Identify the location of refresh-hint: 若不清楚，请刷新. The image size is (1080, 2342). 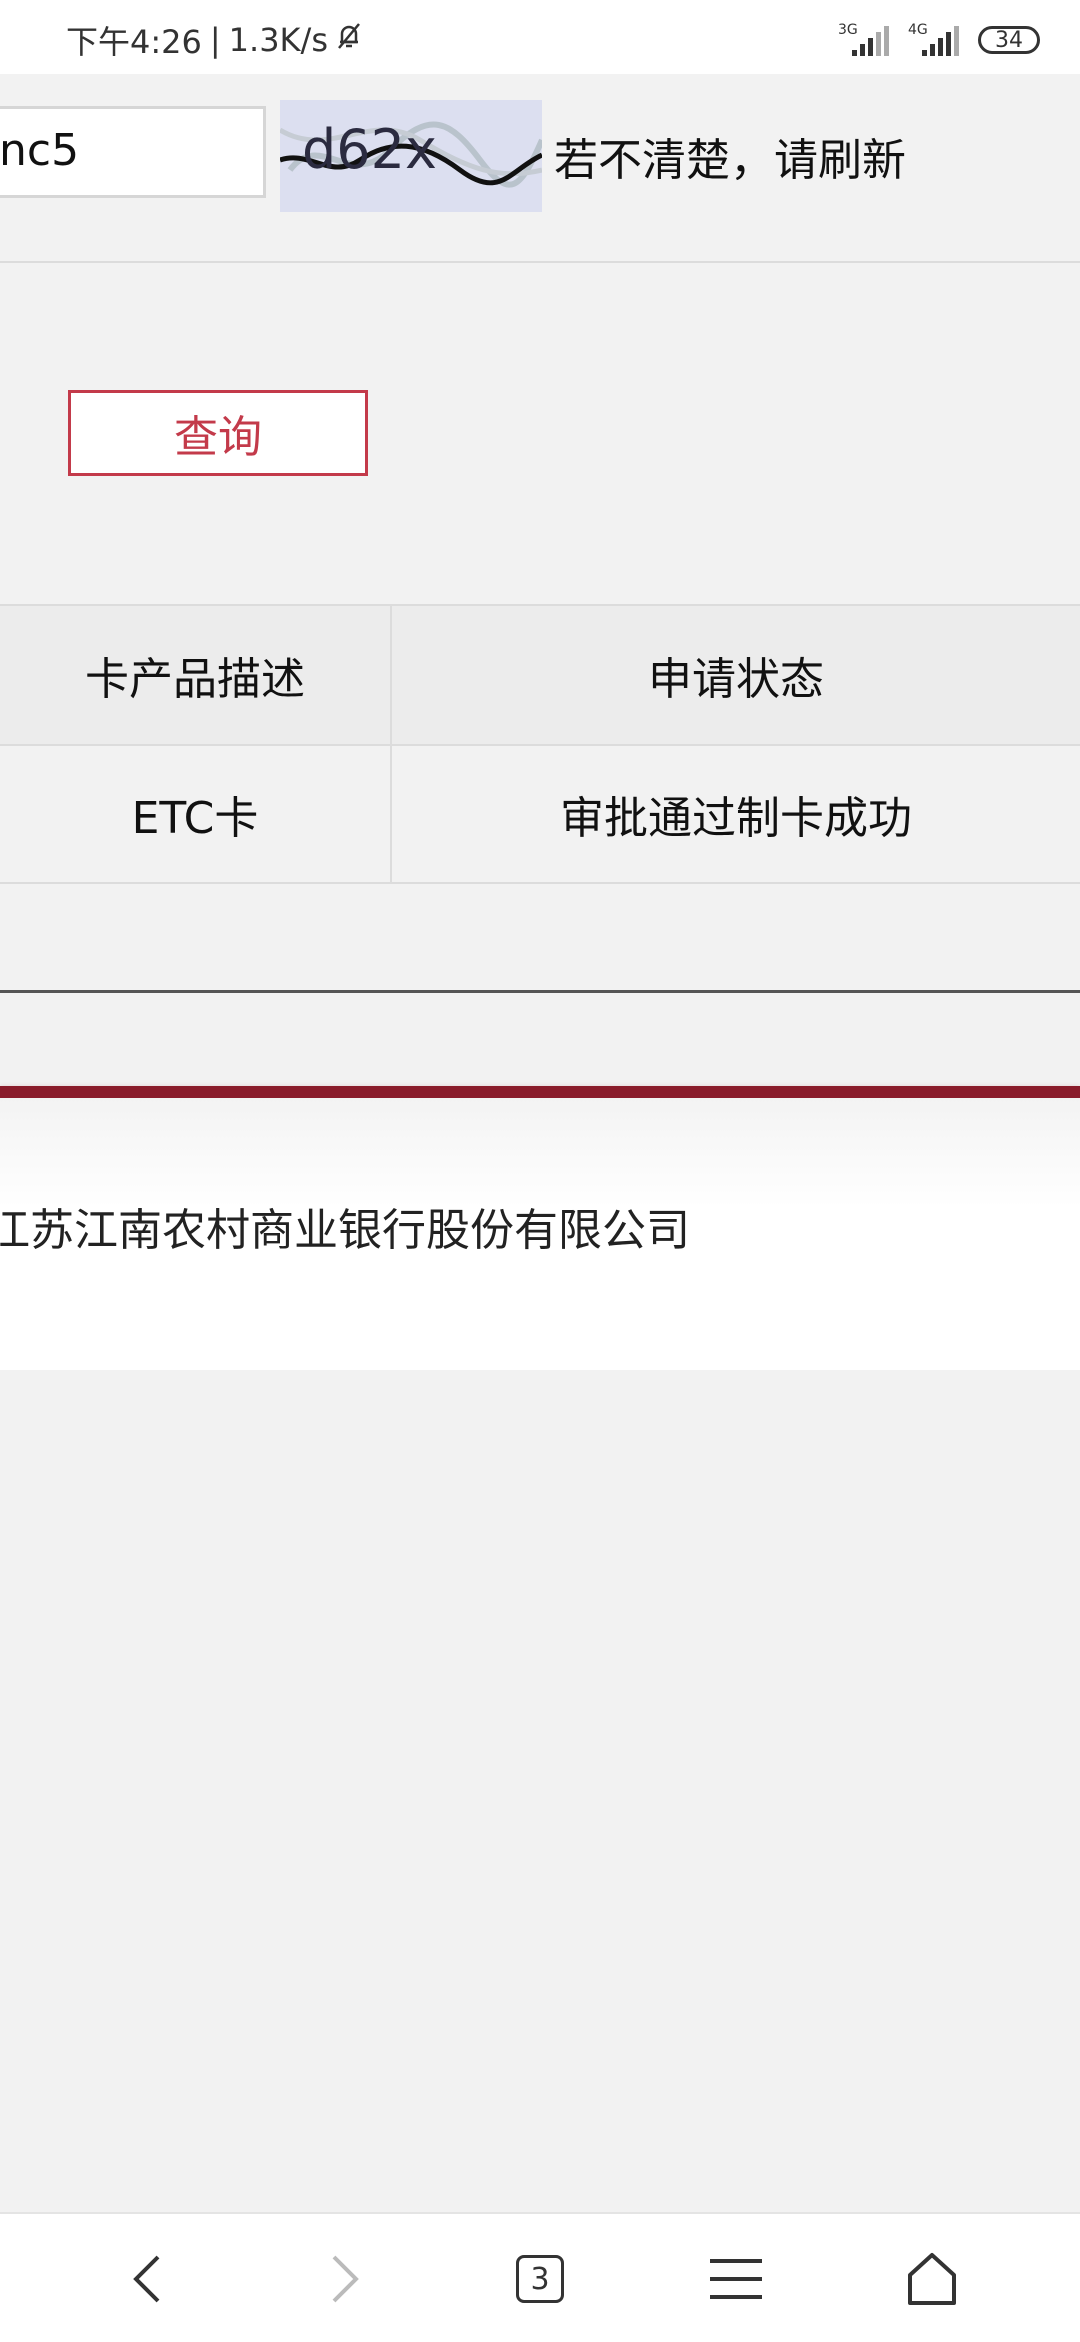
(730, 156).